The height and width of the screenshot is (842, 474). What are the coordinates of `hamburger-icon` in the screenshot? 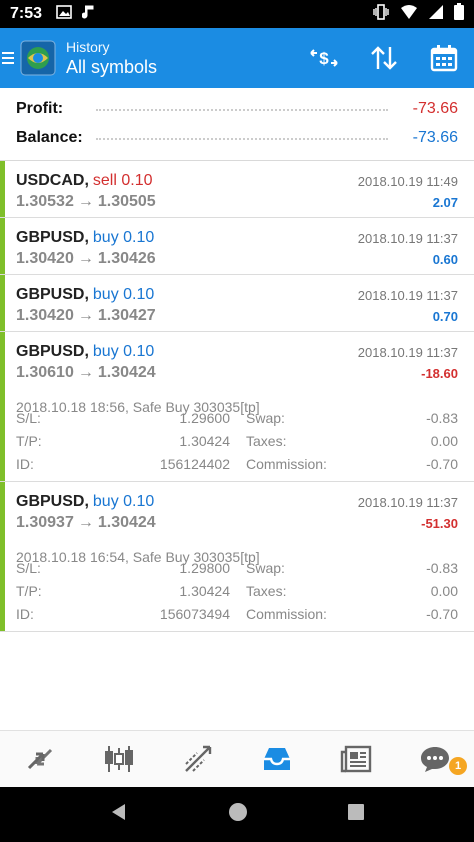 It's located at (8, 58).